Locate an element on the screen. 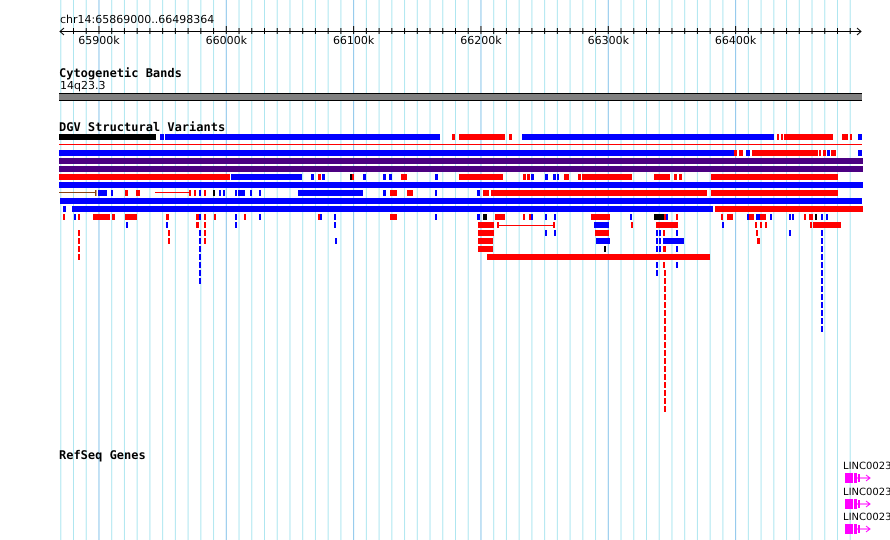  region-label: chr14:65869000..66498364 is located at coordinates (137, 20).